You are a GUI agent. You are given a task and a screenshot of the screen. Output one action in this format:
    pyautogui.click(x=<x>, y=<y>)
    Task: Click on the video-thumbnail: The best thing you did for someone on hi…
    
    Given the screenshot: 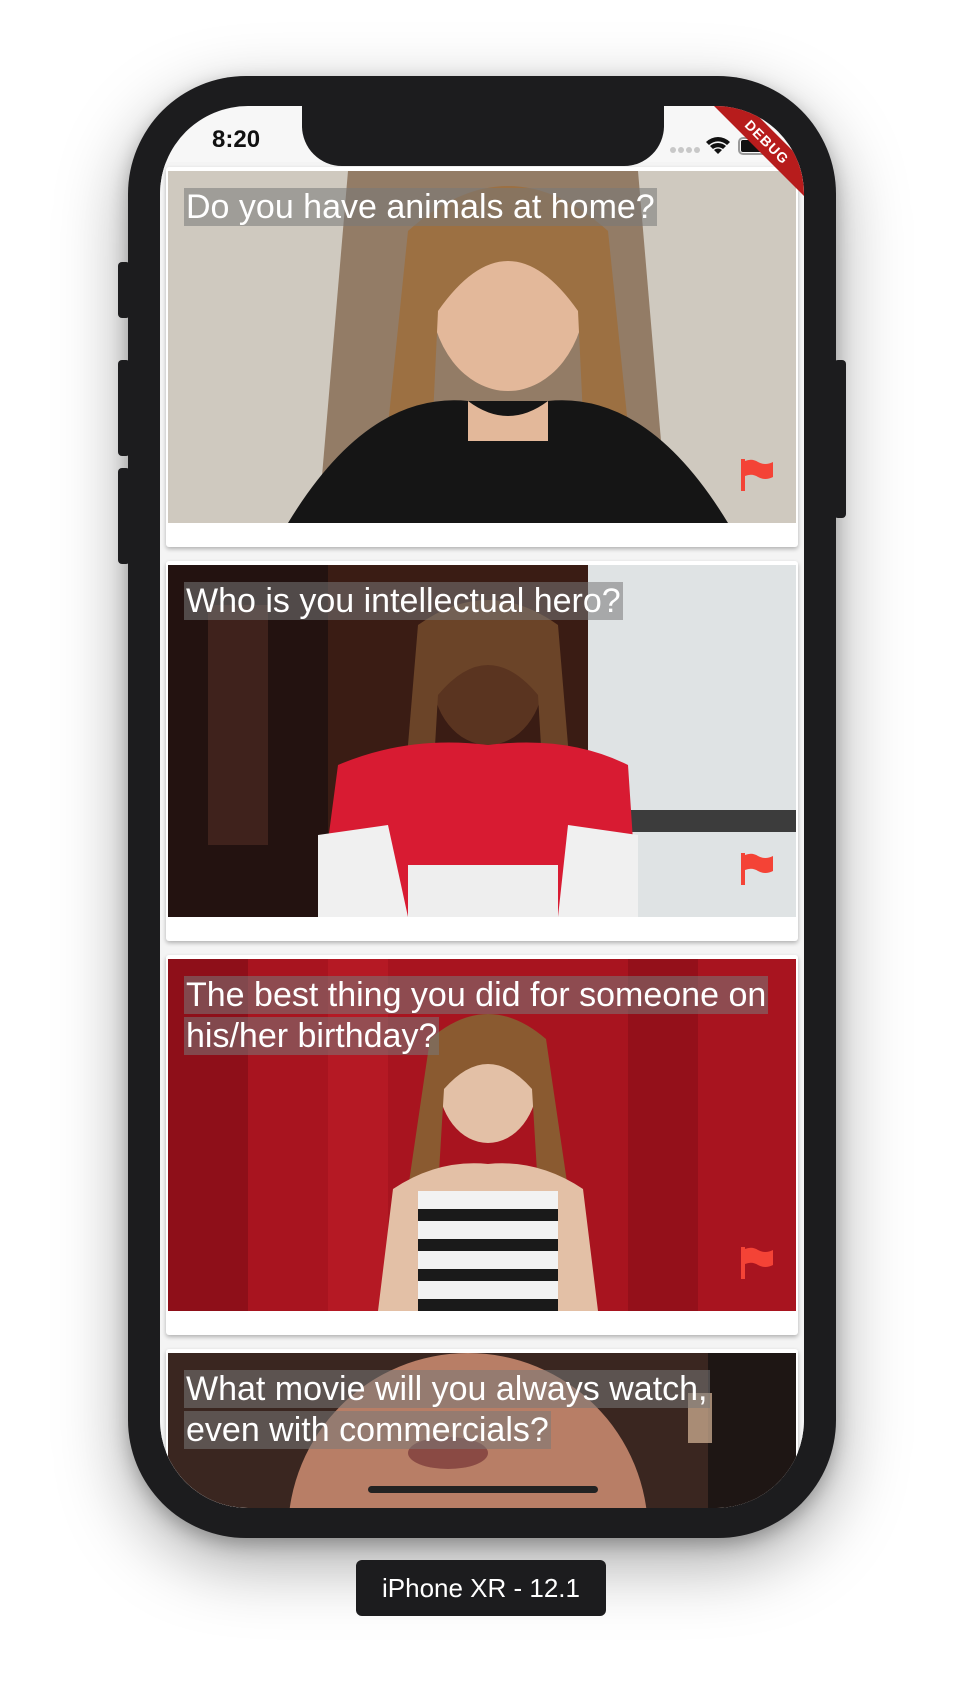 What is the action you would take?
    pyautogui.click(x=482, y=1135)
    